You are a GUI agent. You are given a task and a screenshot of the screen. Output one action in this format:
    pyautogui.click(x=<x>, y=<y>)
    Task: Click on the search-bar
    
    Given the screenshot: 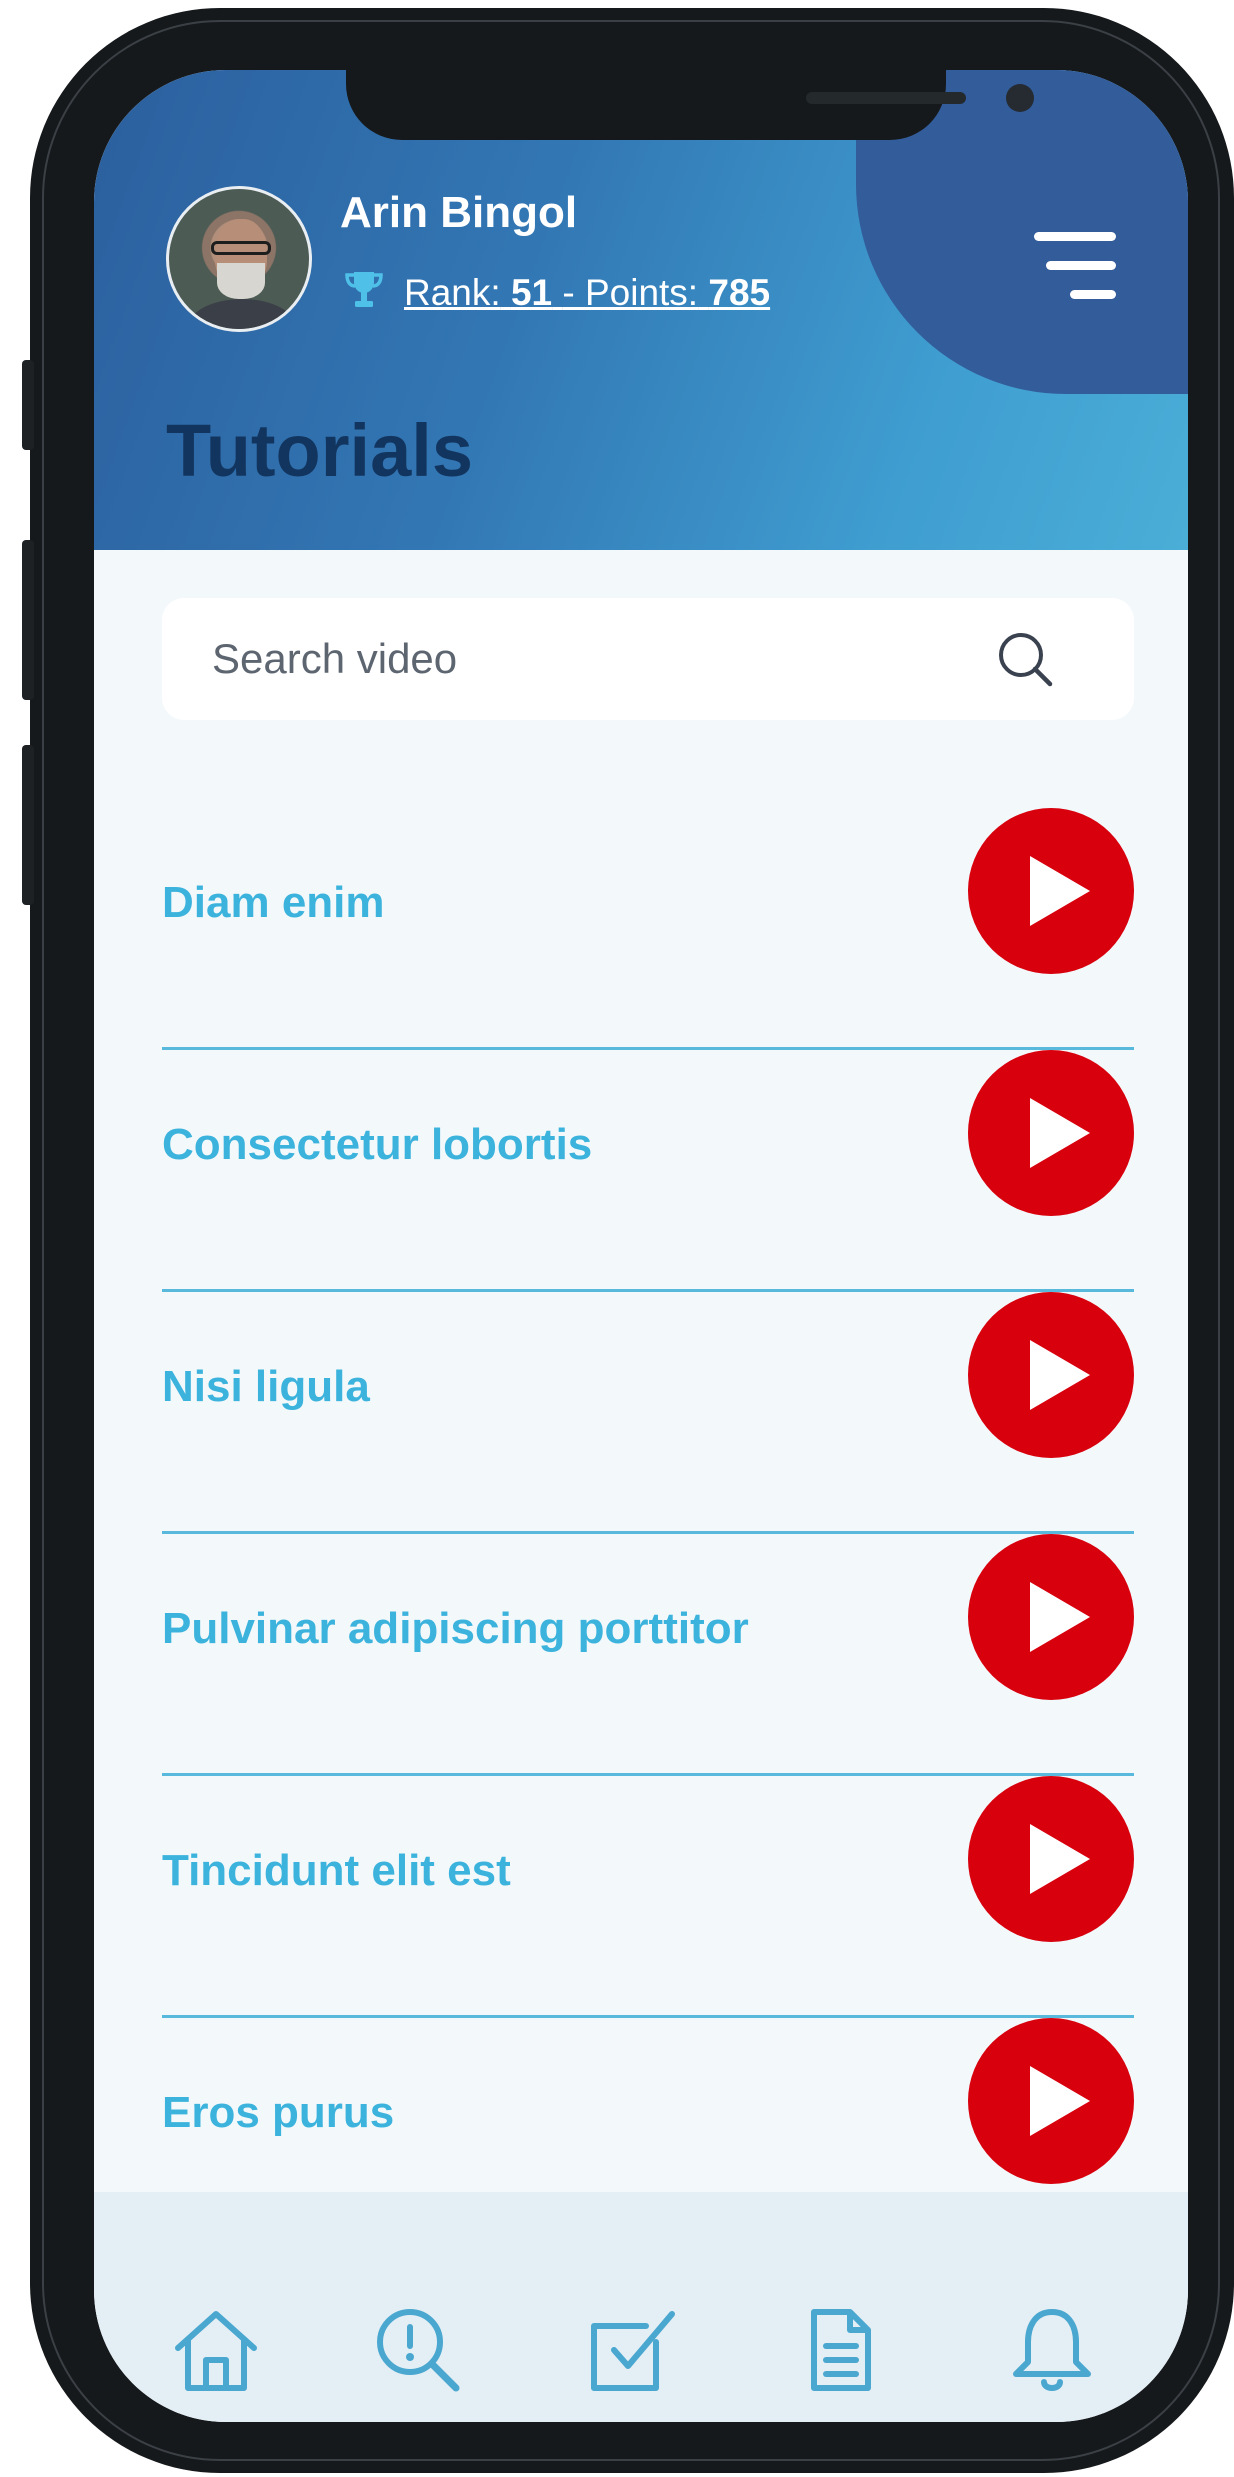 What is the action you would take?
    pyautogui.click(x=648, y=659)
    